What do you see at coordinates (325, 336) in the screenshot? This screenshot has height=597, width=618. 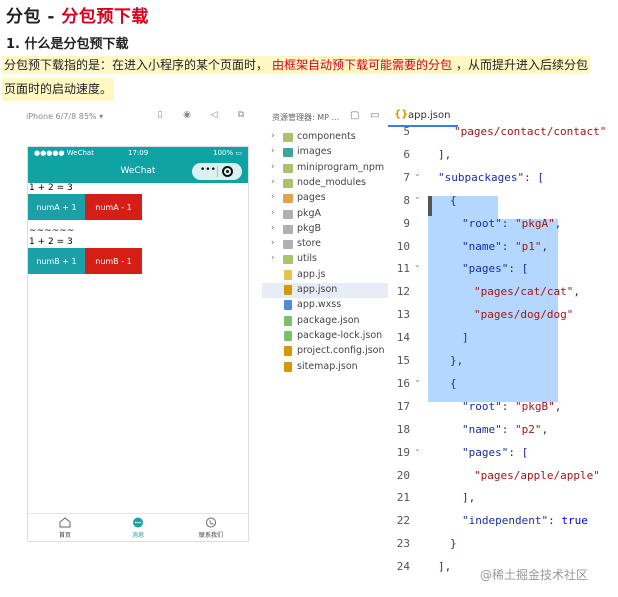 I see `tree-item-package-lock-json: package-lock.json` at bounding box center [325, 336].